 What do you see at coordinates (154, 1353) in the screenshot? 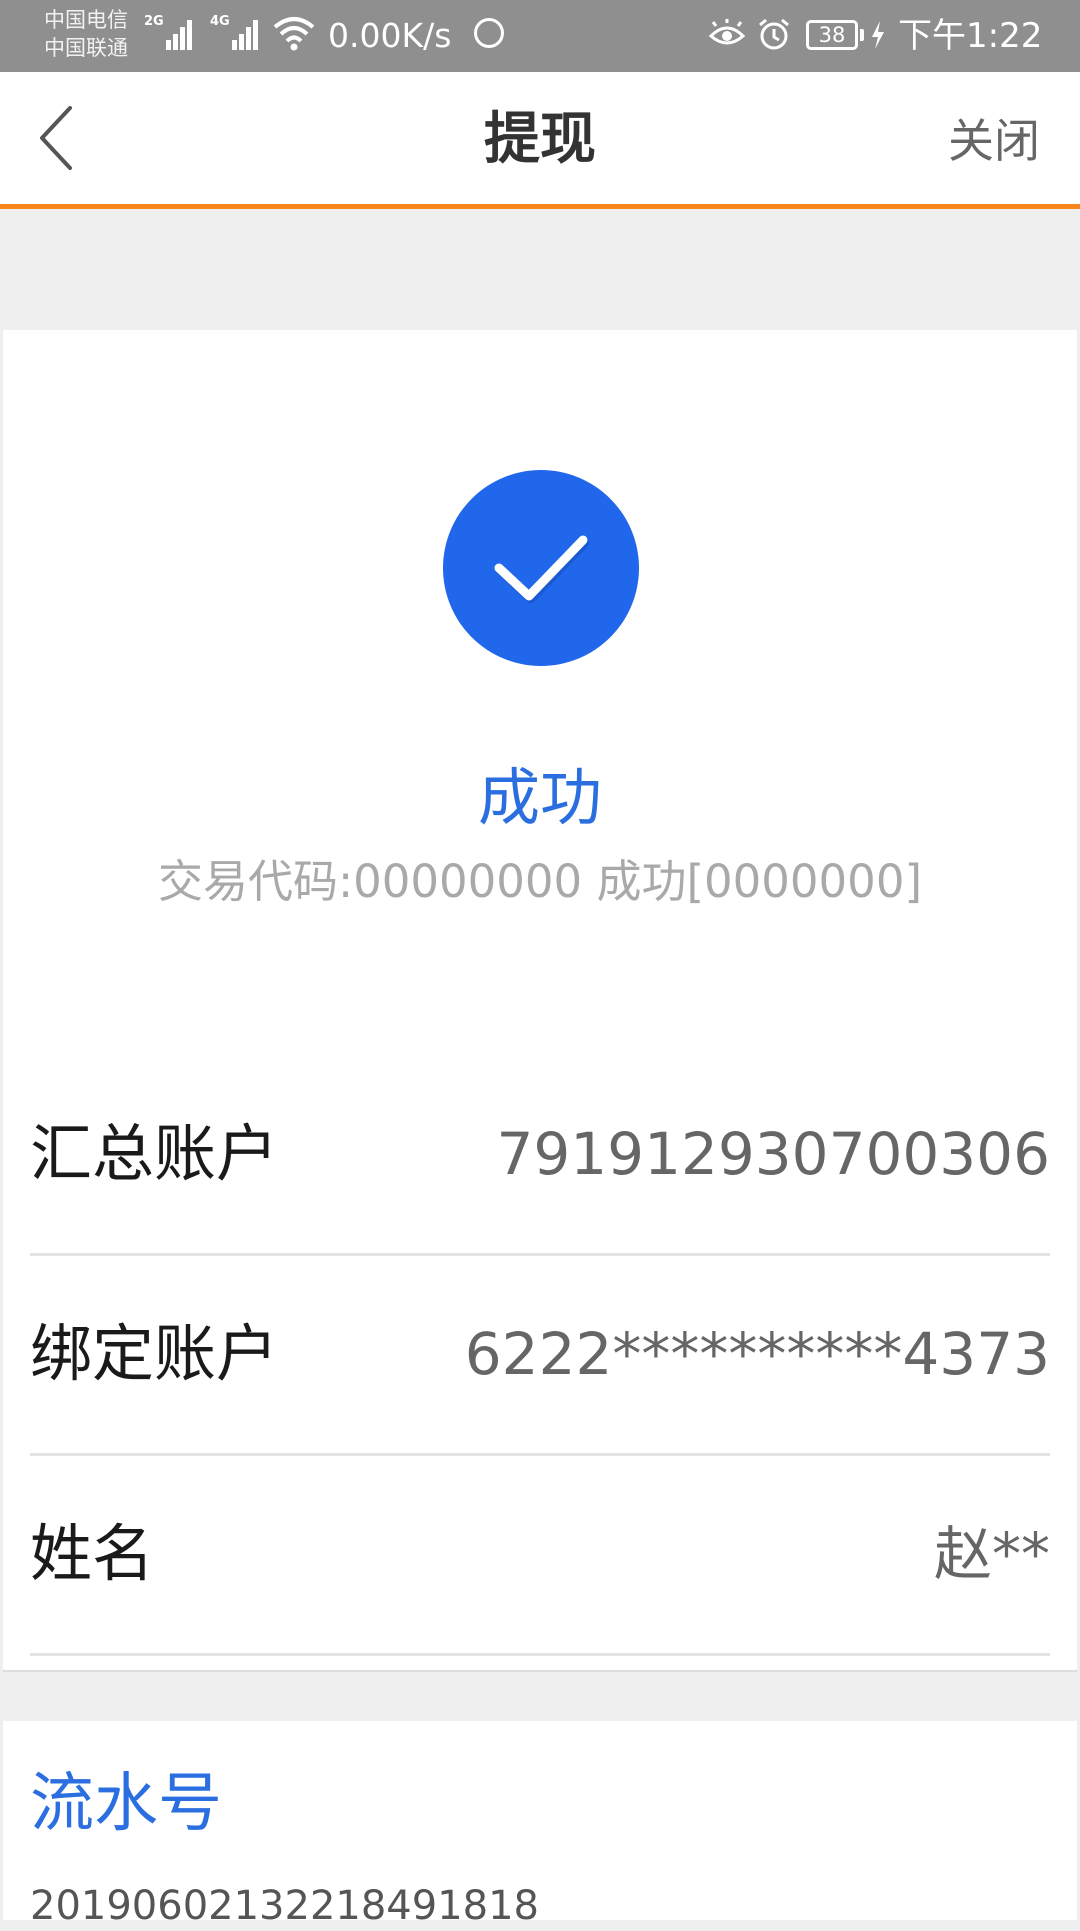
I see `detail-label: 绑定账户` at bounding box center [154, 1353].